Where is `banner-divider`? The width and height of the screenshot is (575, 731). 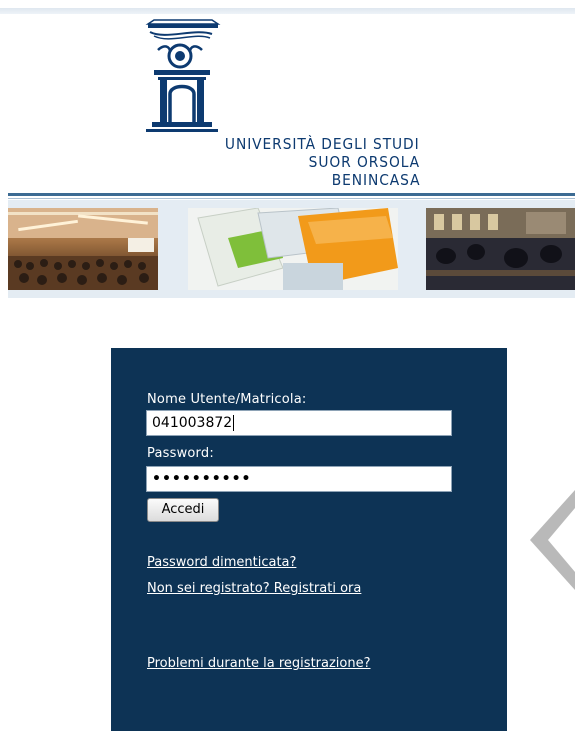 banner-divider is located at coordinates (291, 194).